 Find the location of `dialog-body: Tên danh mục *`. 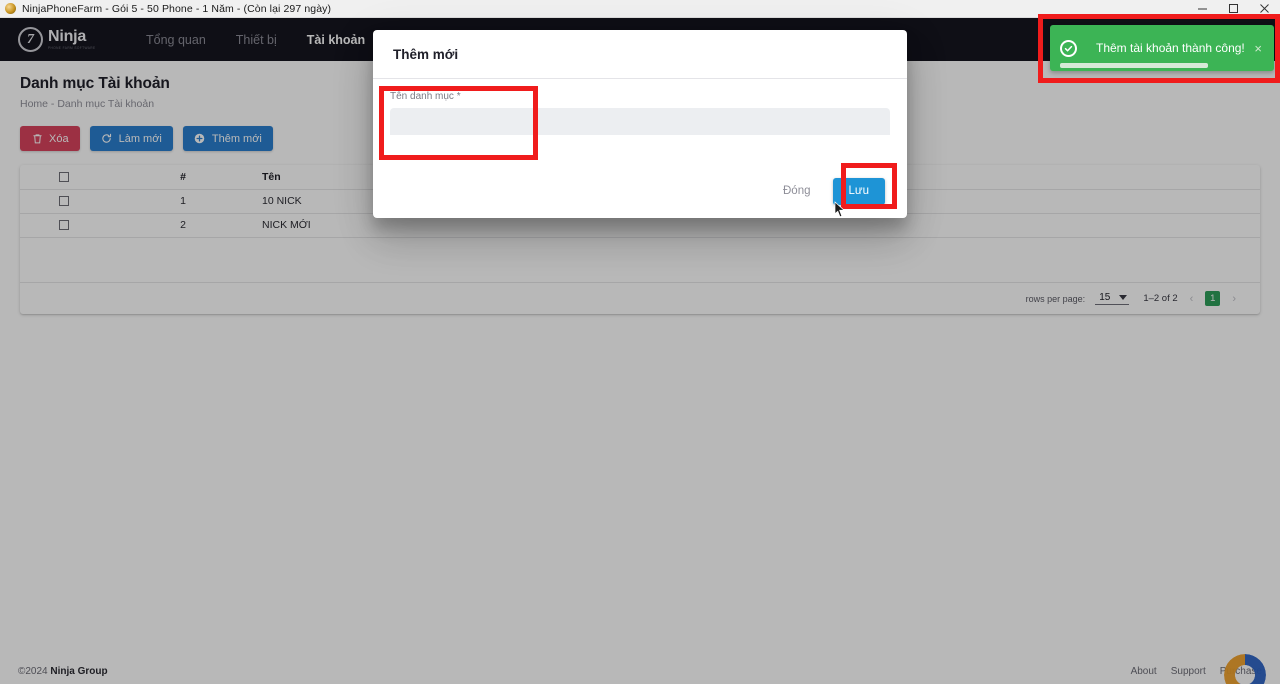

dialog-body: Tên danh mục * is located at coordinates (640, 121).